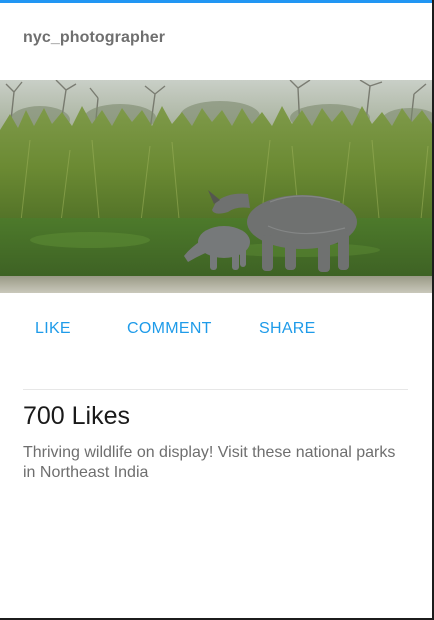  I want to click on divider, so click(215, 389).